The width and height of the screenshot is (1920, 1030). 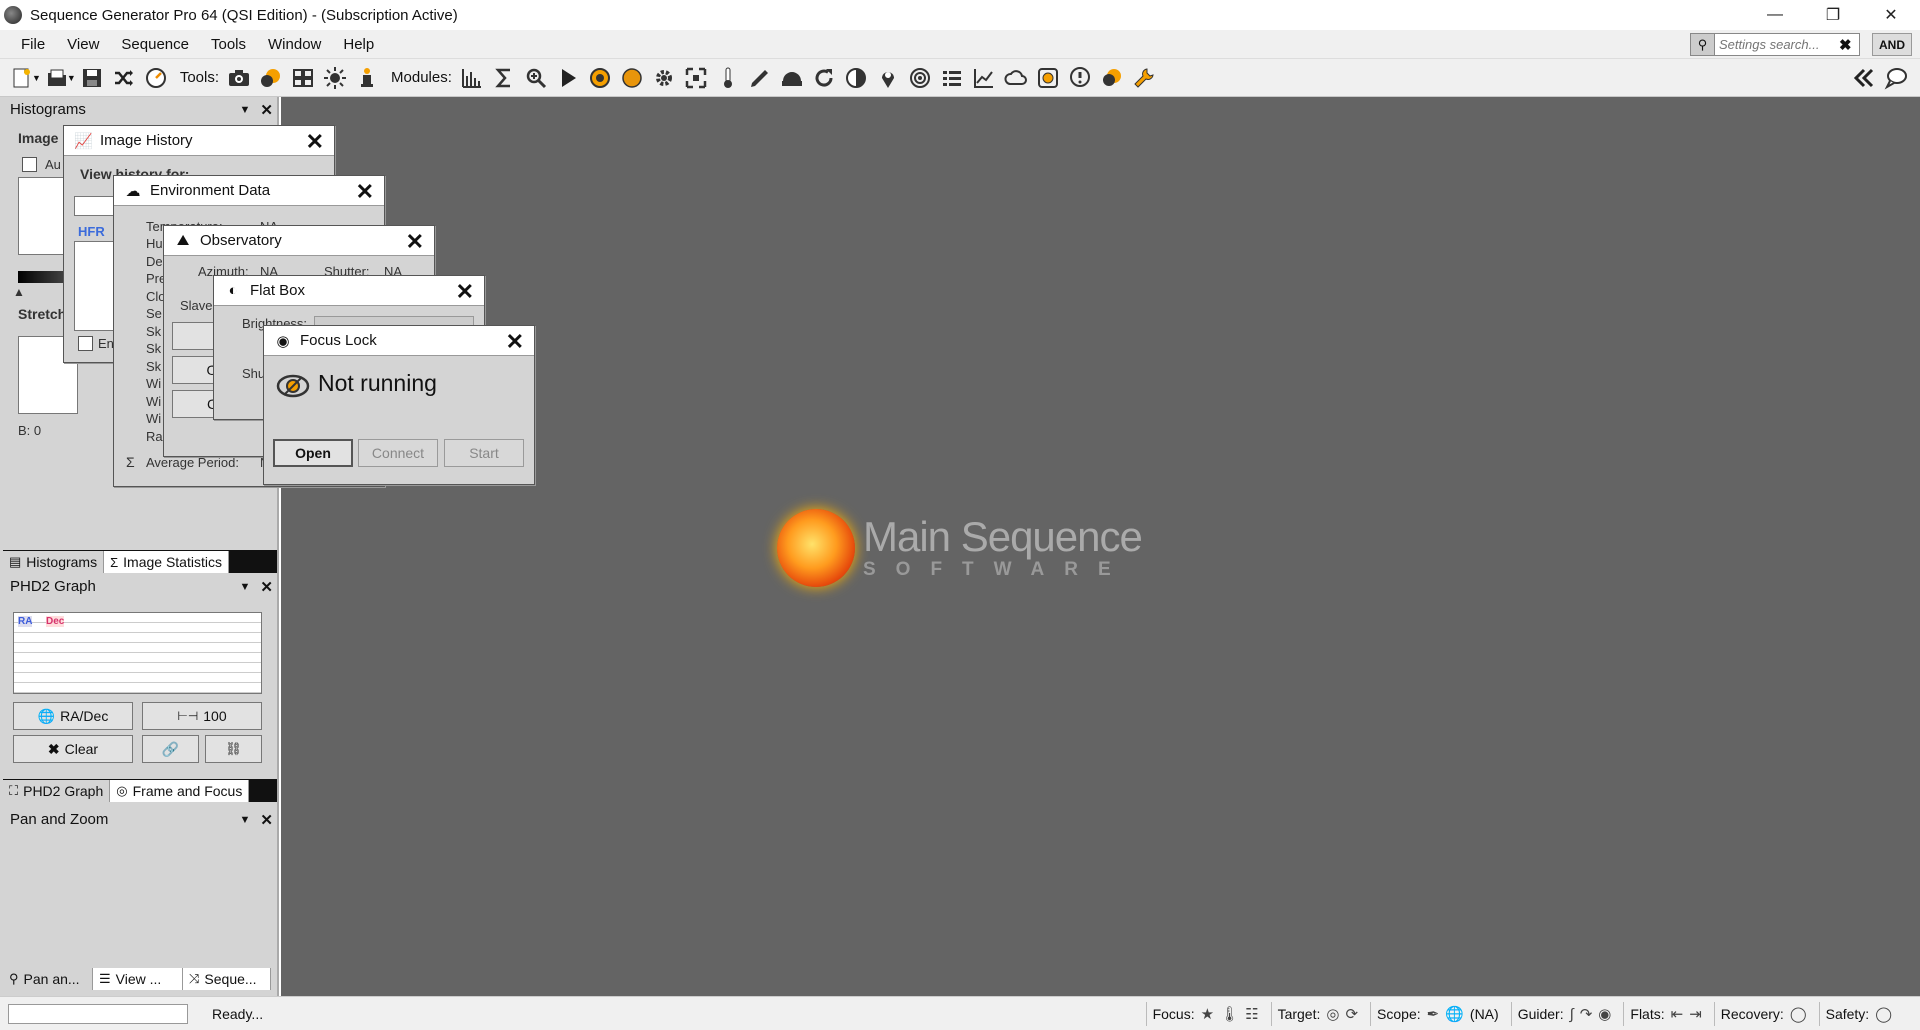 What do you see at coordinates (57, 791) in the screenshot?
I see `tab-phd2-graph: ⛶ PHD2 Graph` at bounding box center [57, 791].